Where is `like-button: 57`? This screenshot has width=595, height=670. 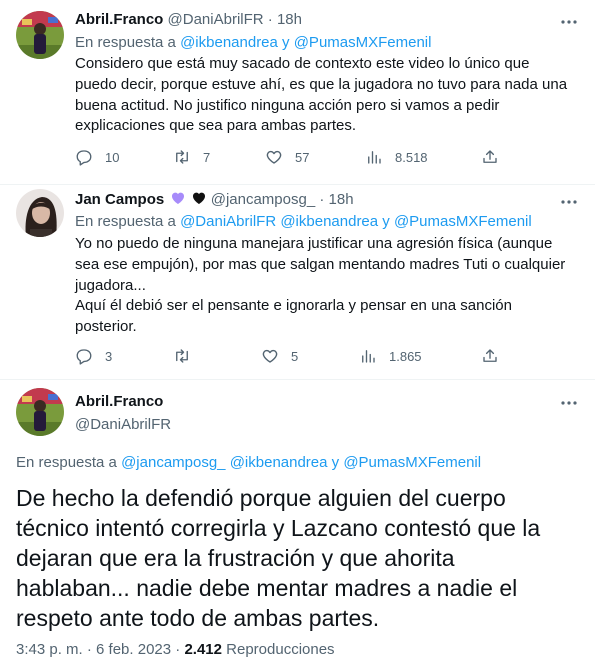 like-button: 57 is located at coordinates (287, 157).